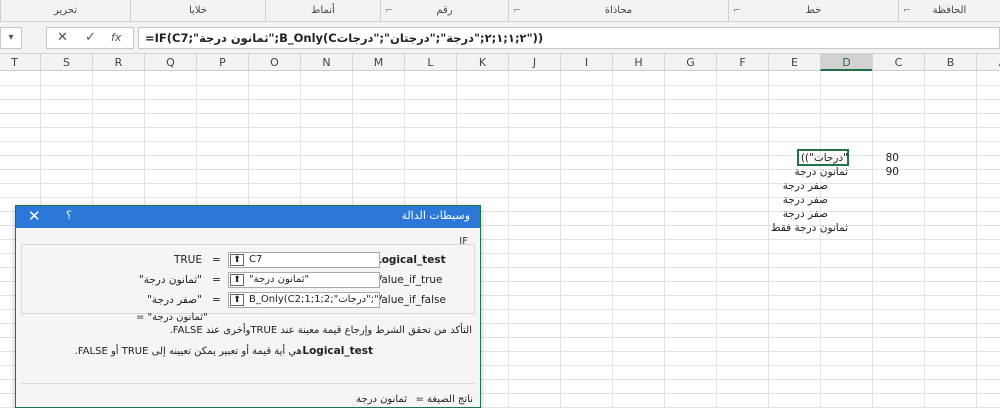 The height and width of the screenshot is (408, 1000). What do you see at coordinates (804, 228) in the screenshot?
I see `cell-d-text: ثمانون درجة فقط` at bounding box center [804, 228].